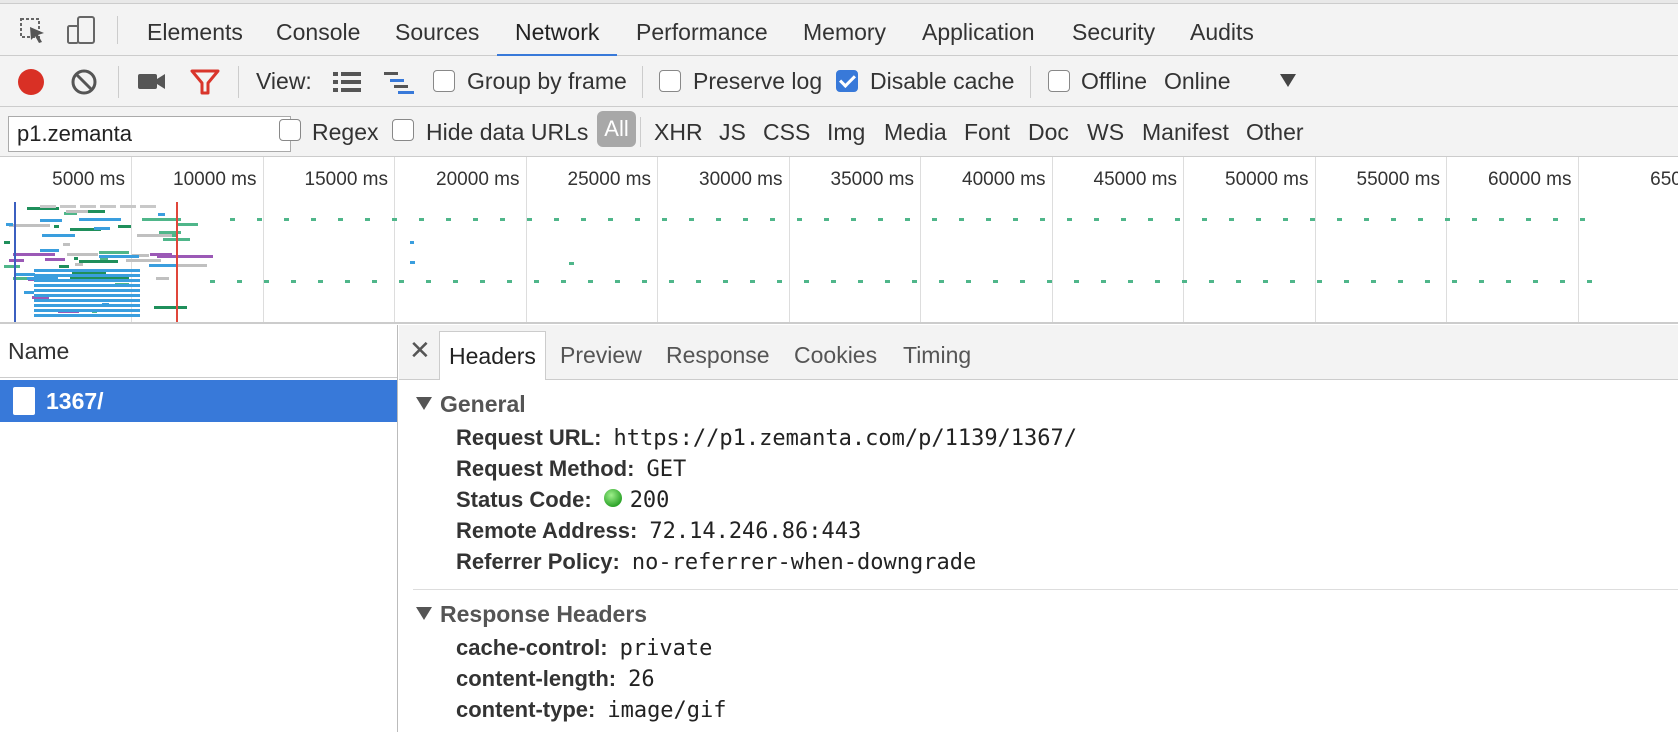 Image resolution: width=1678 pixels, height=732 pixels. What do you see at coordinates (839, 2) in the screenshot?
I see `top-border` at bounding box center [839, 2].